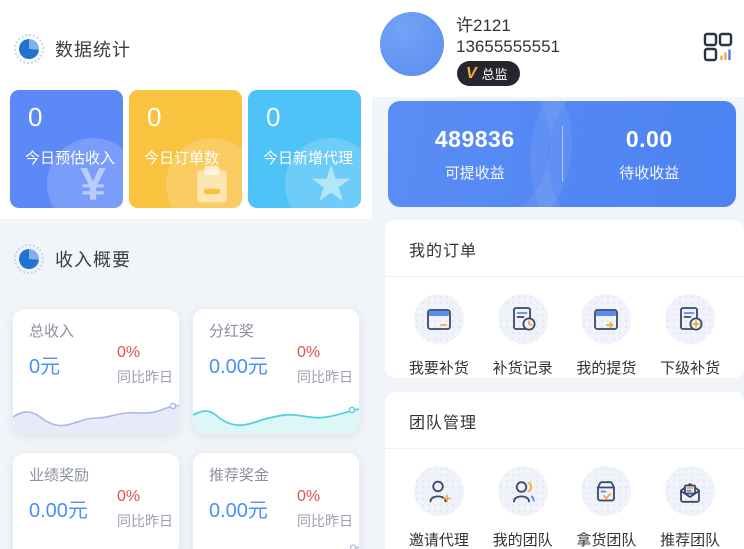 The width and height of the screenshot is (744, 549). I want to click on menu-item-pickup-team: 拿货团队, so click(607, 507).